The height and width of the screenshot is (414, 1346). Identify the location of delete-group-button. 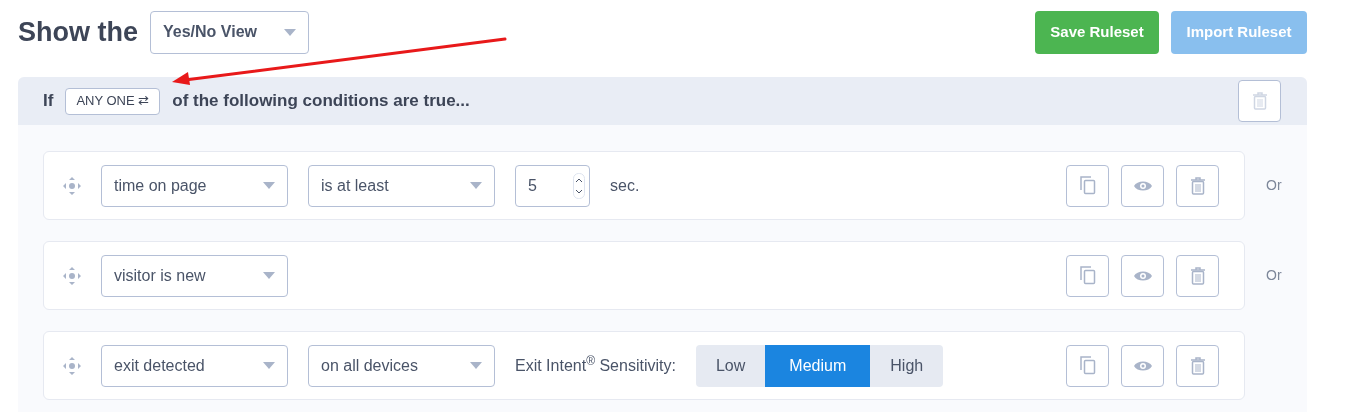
(1259, 101).